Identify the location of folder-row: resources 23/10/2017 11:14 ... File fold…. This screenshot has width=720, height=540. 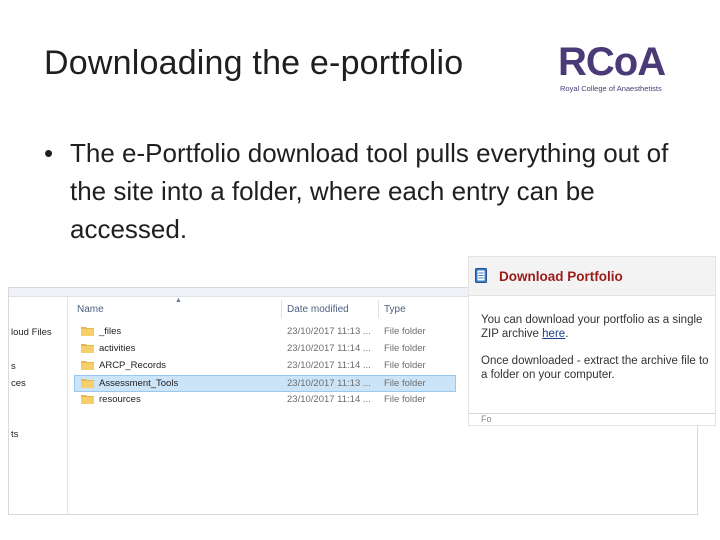
(265, 400).